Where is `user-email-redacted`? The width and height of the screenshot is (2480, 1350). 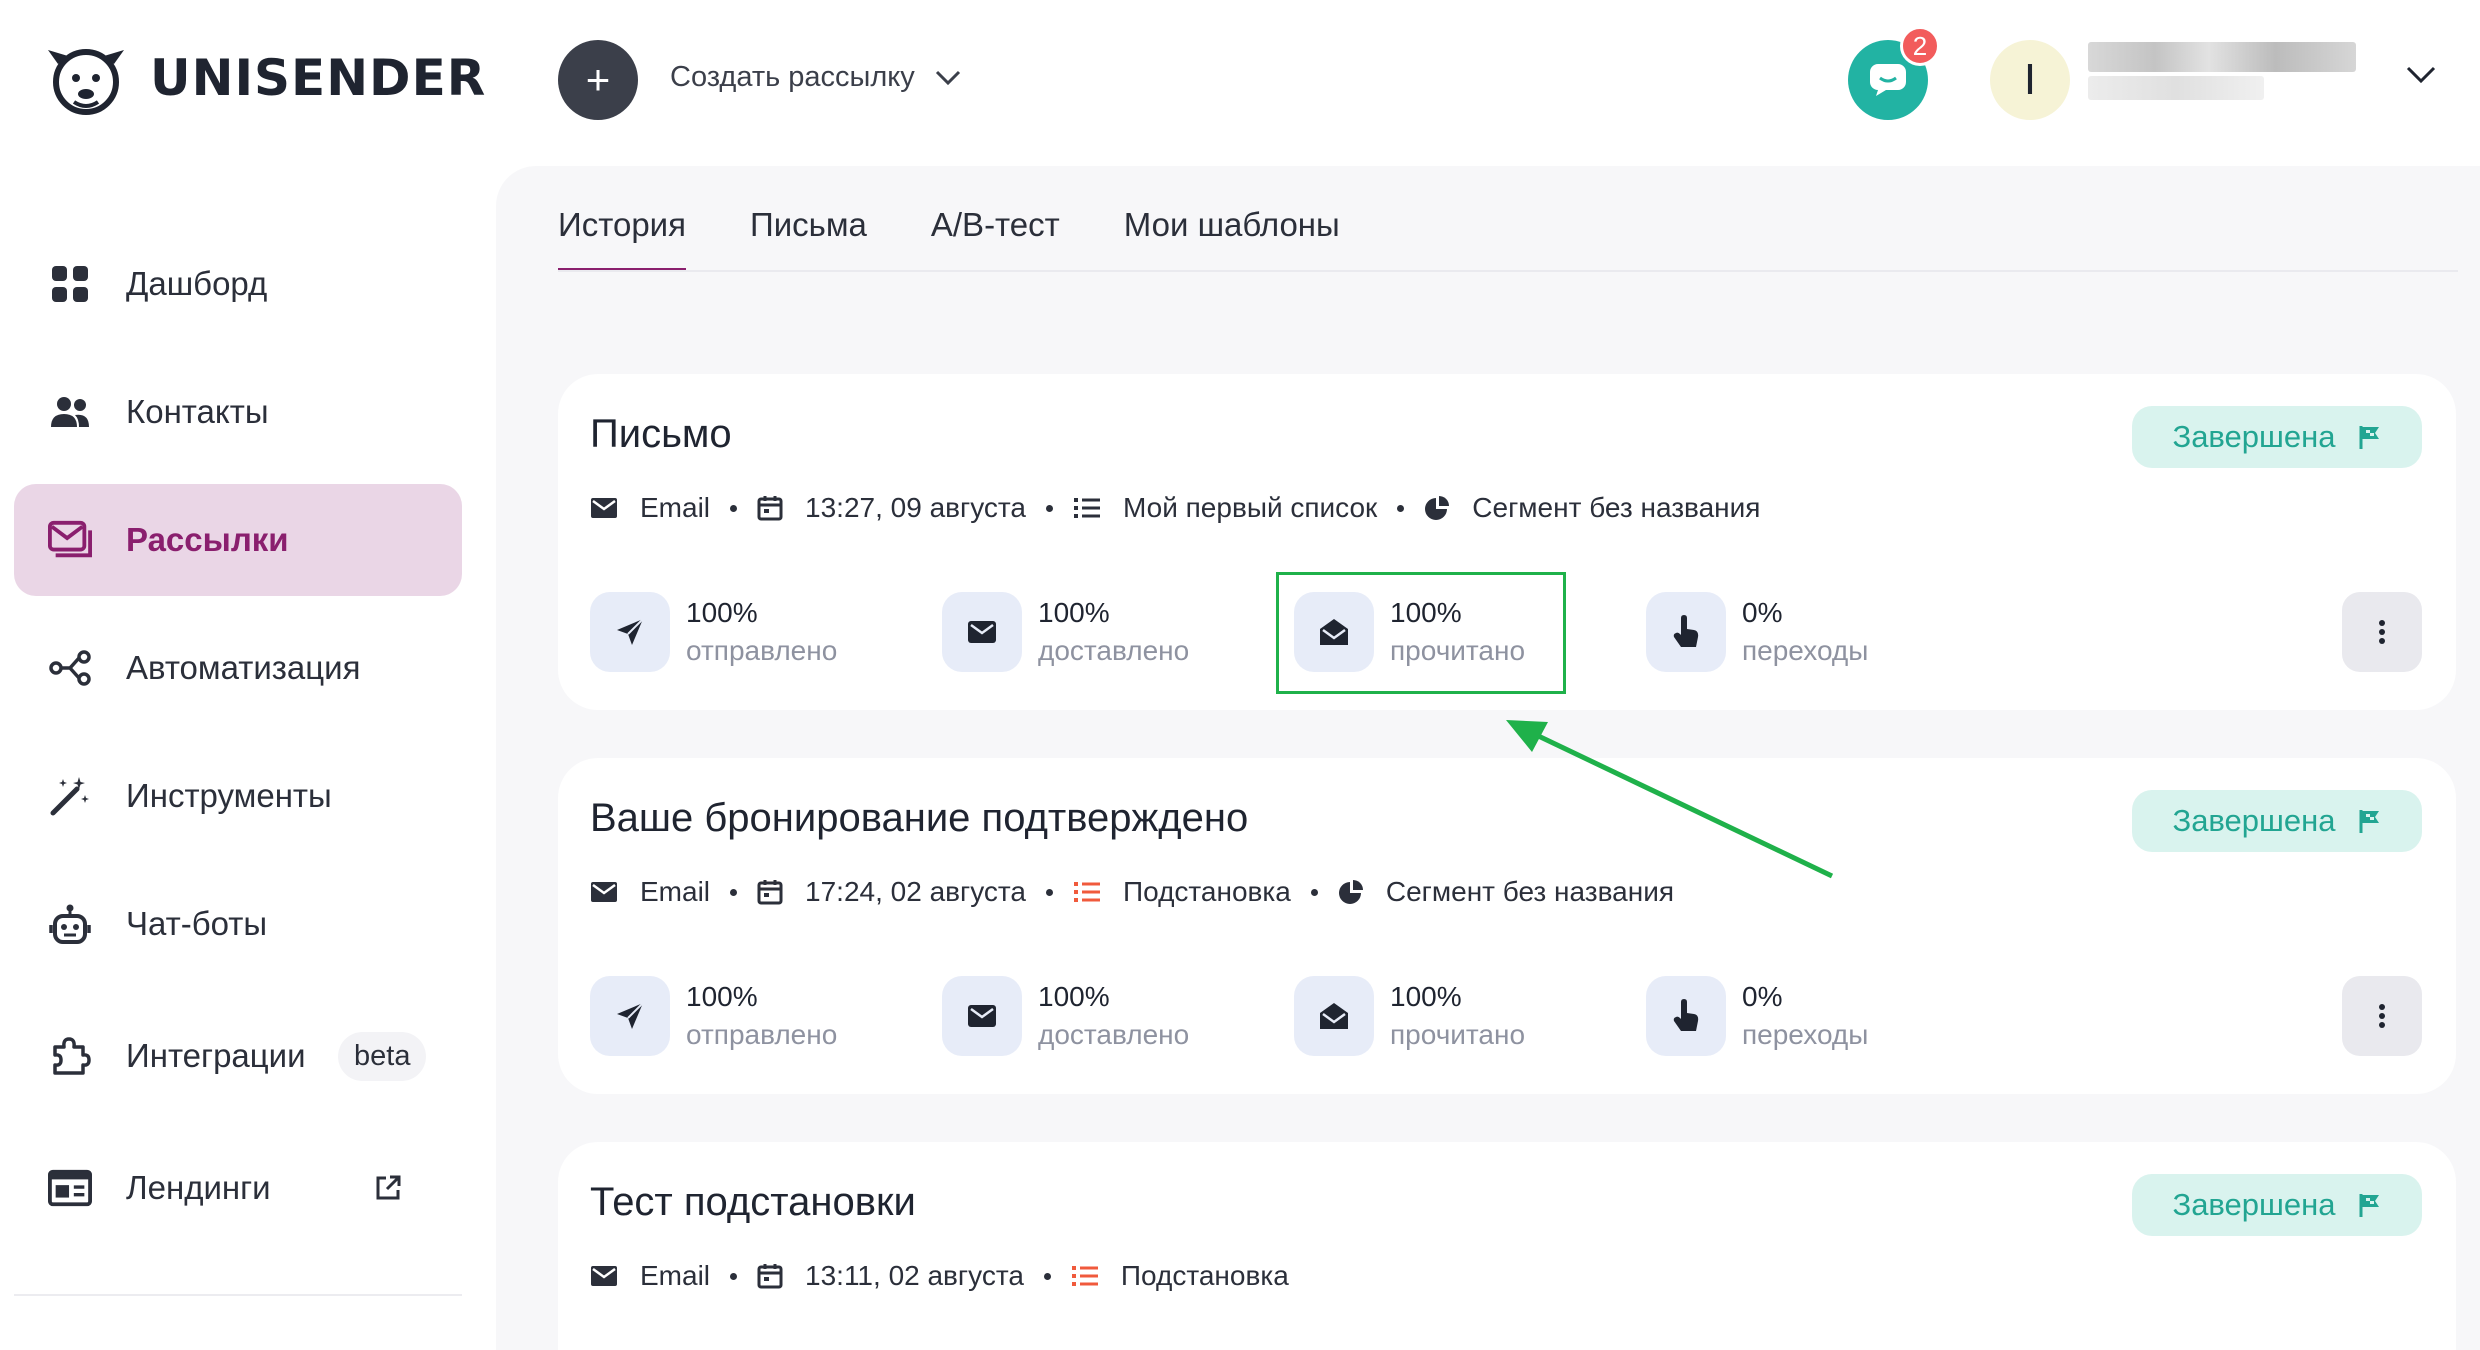
user-email-redacted is located at coordinates (2176, 88).